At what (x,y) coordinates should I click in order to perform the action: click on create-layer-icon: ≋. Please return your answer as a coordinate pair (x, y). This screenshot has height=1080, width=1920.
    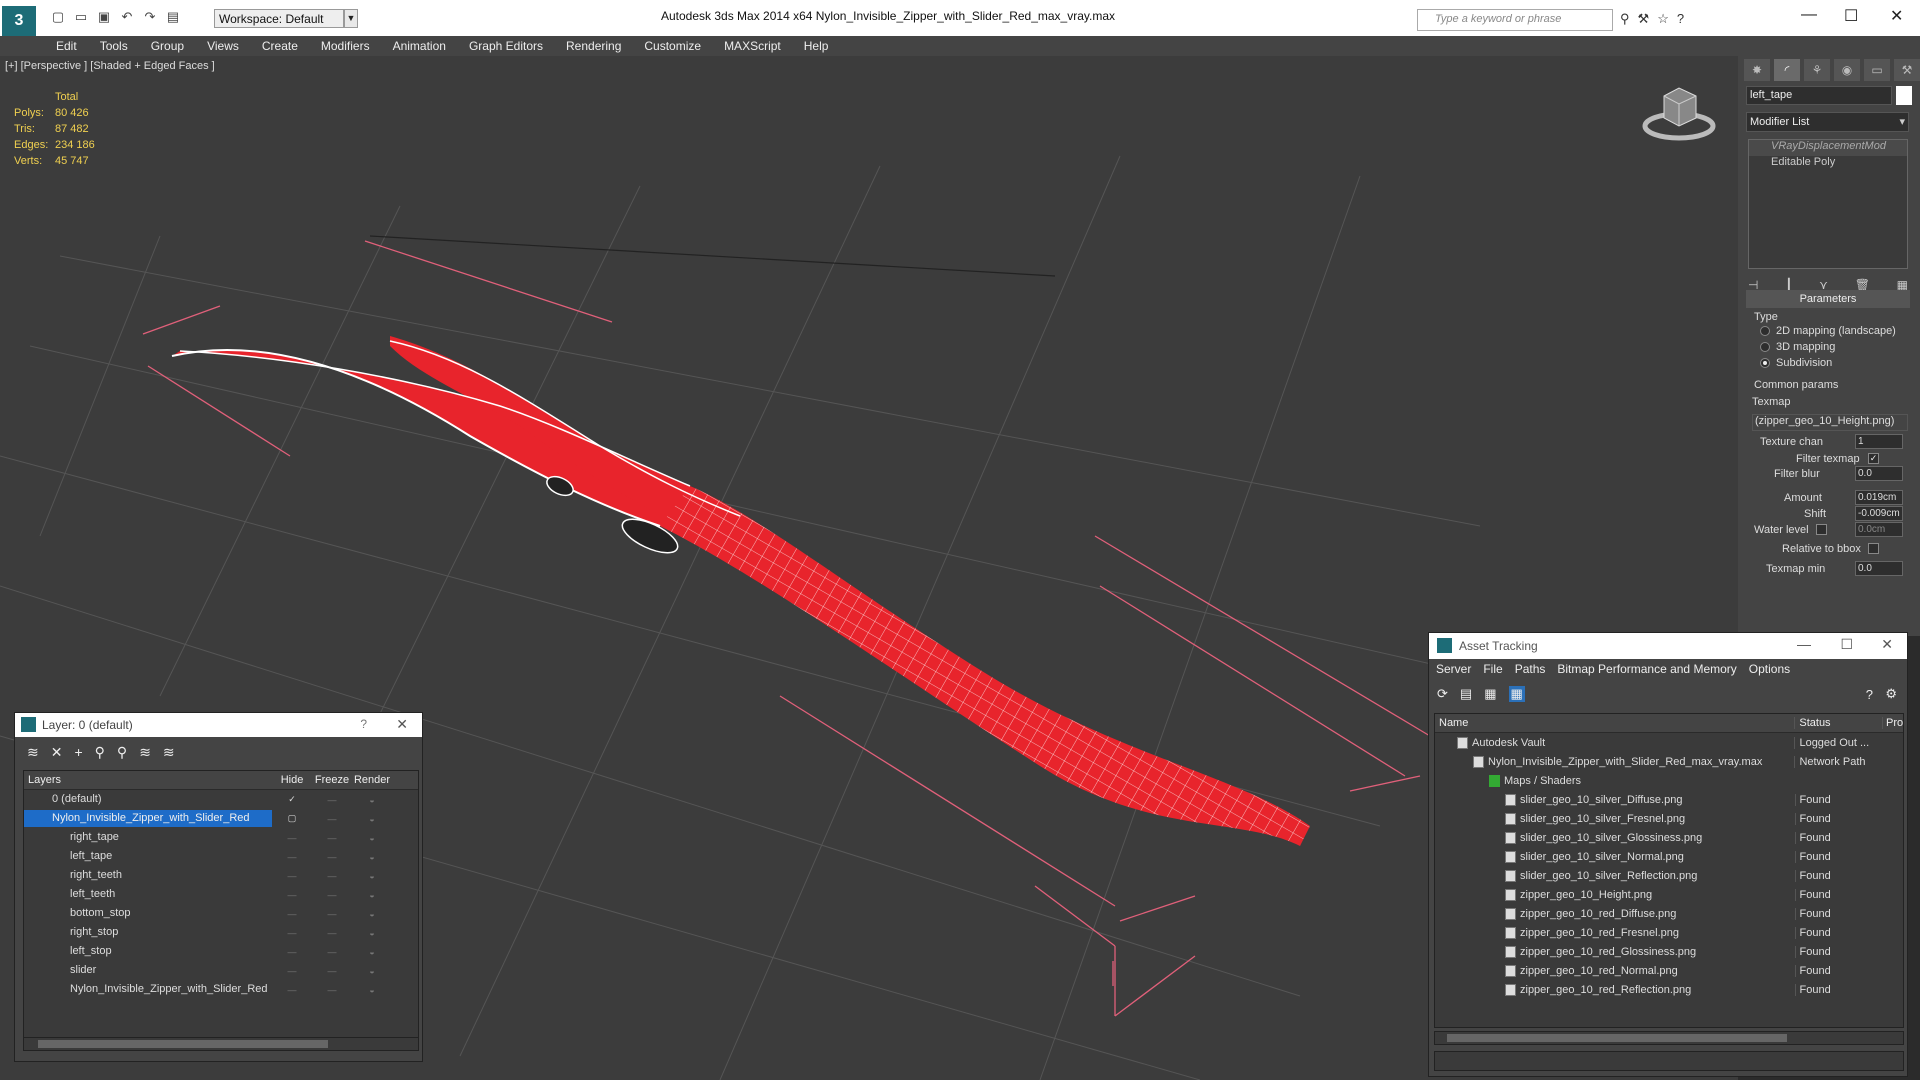
    Looking at the image, I should click on (33, 752).